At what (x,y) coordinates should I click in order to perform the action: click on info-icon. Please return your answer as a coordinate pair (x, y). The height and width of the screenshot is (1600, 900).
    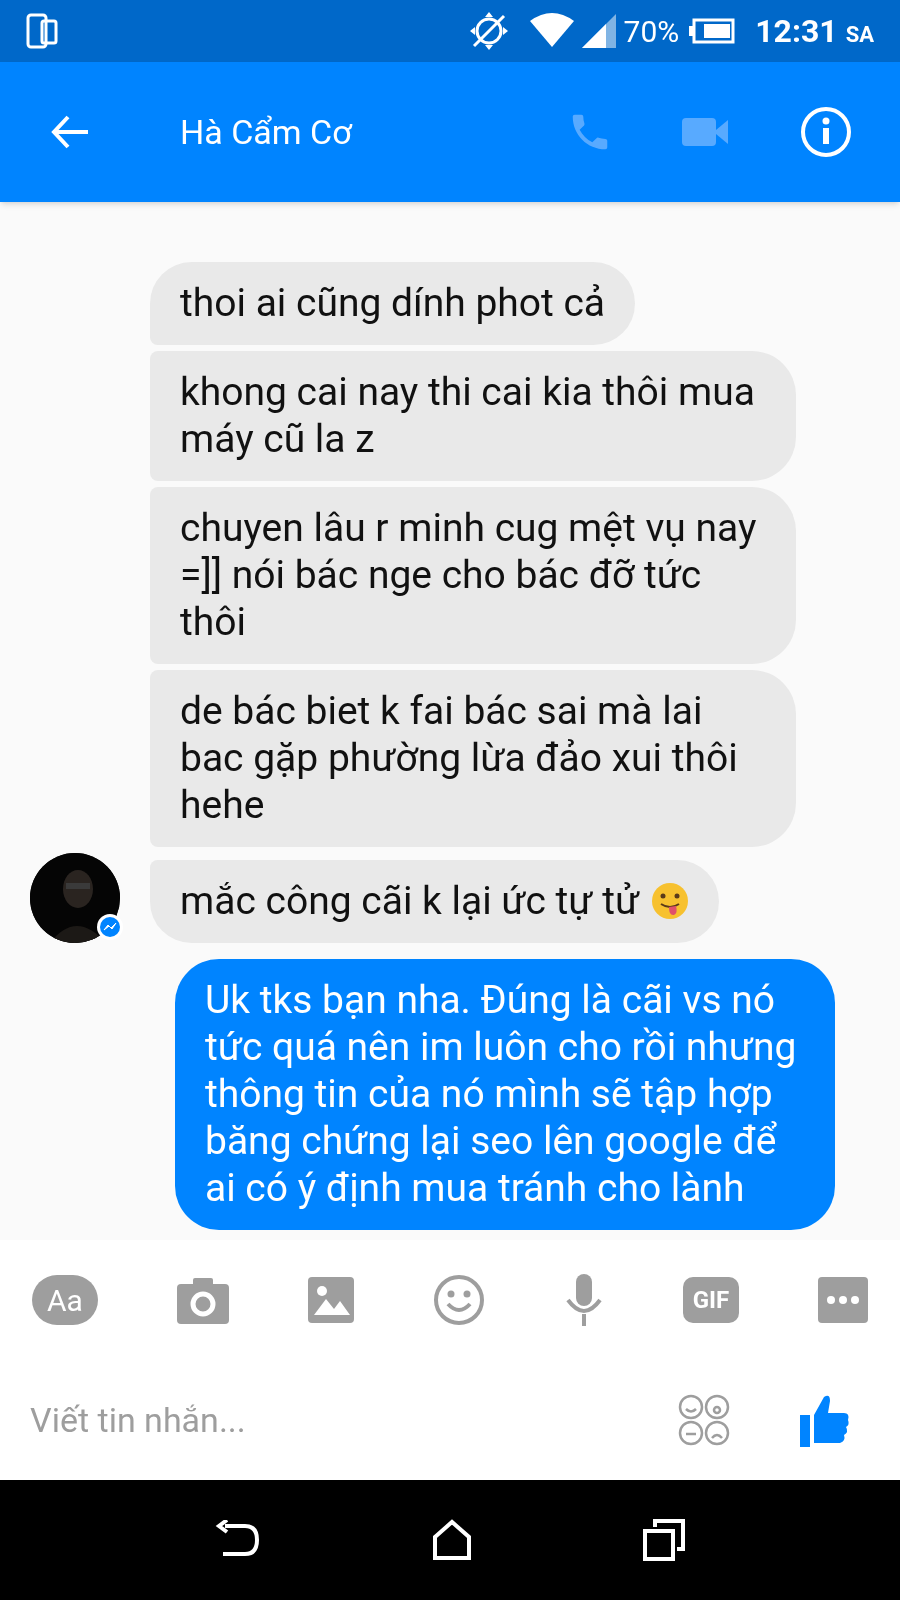
    Looking at the image, I should click on (826, 132).